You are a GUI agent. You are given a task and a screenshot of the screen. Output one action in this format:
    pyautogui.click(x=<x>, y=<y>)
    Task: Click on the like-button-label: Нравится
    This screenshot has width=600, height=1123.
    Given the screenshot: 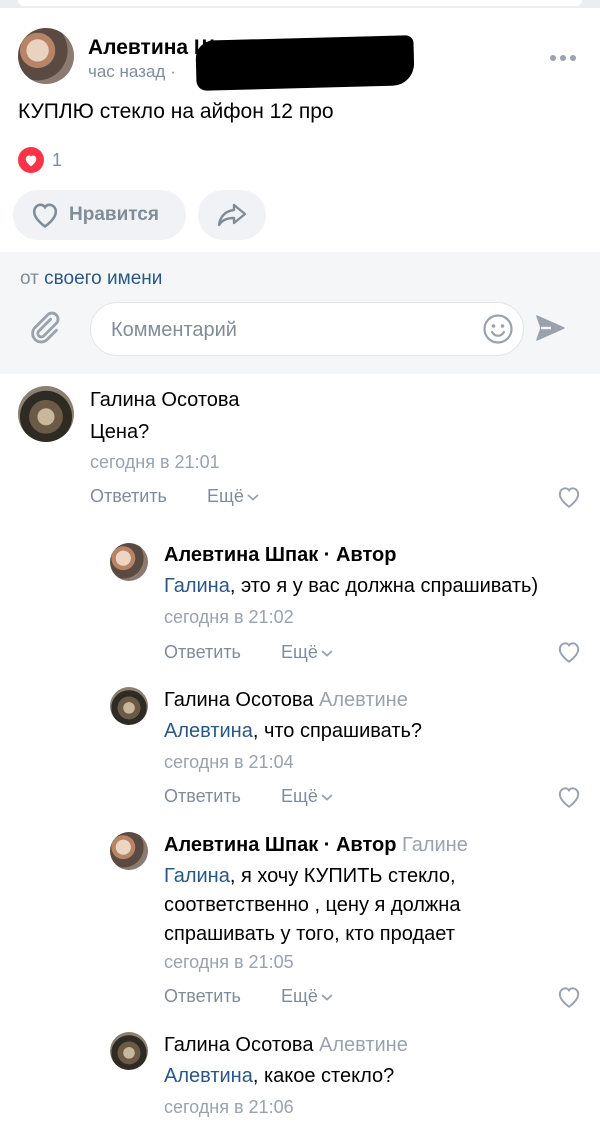 What is the action you would take?
    pyautogui.click(x=114, y=214)
    